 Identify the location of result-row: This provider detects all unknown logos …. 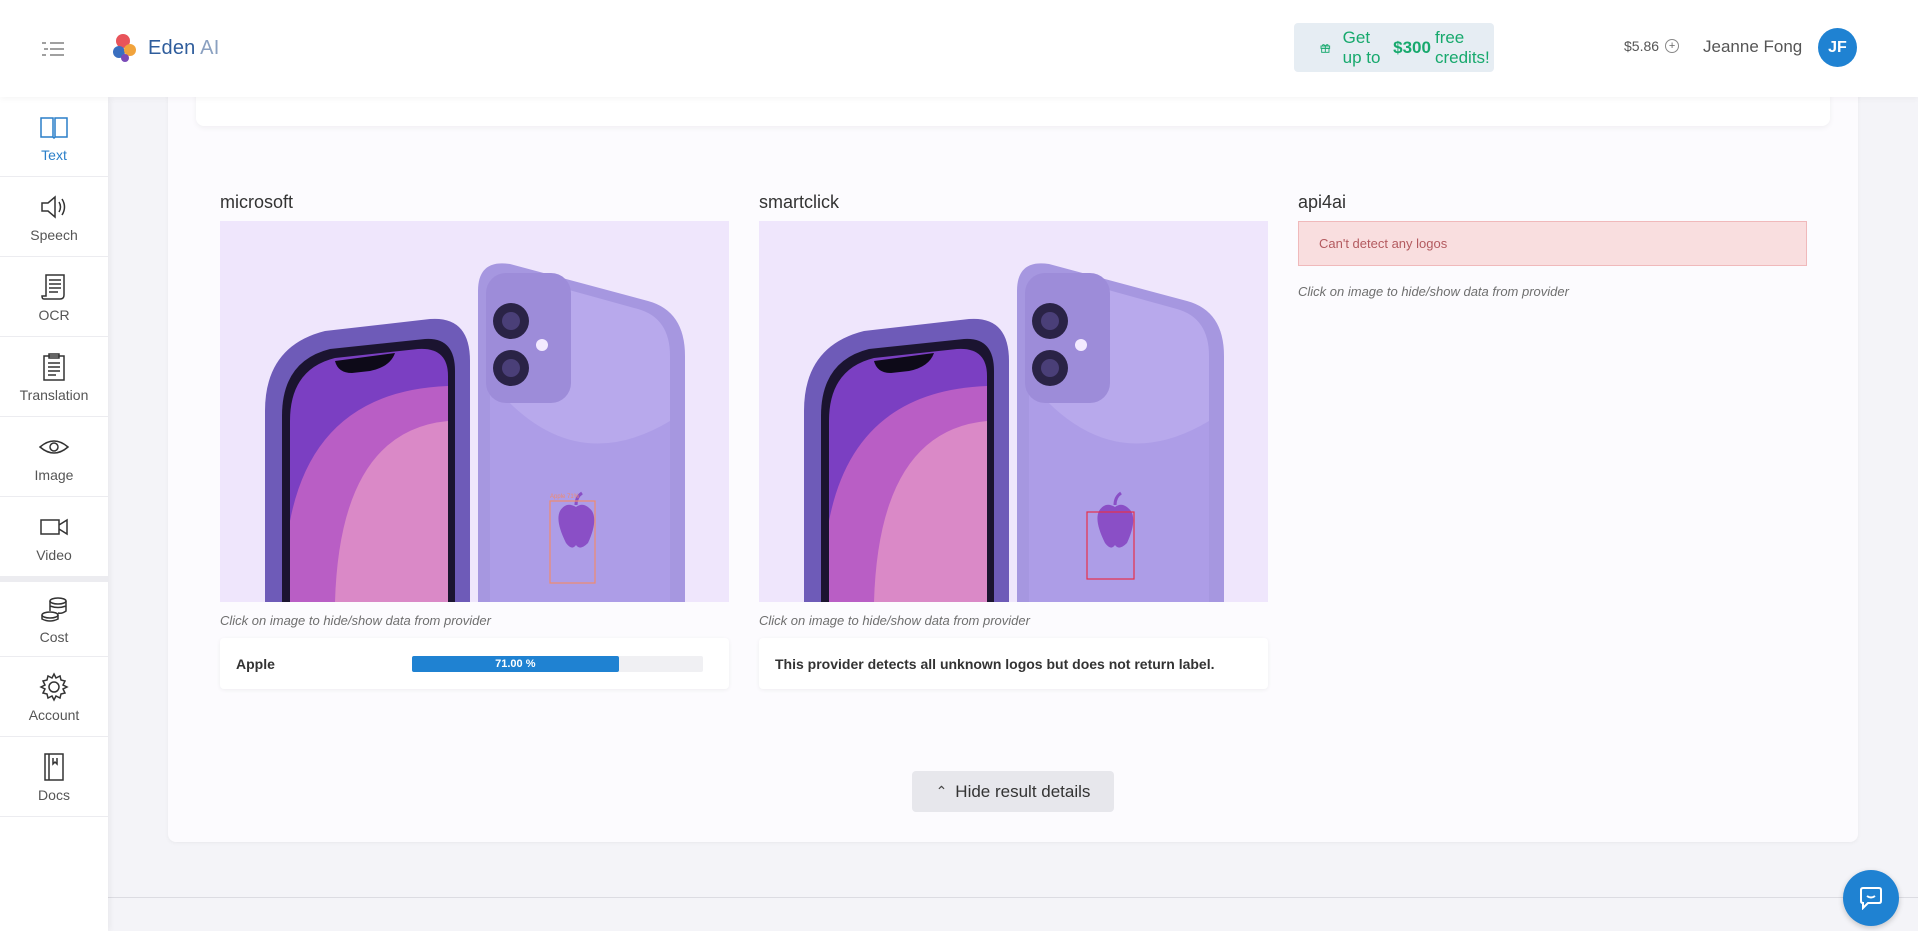
(1013, 663).